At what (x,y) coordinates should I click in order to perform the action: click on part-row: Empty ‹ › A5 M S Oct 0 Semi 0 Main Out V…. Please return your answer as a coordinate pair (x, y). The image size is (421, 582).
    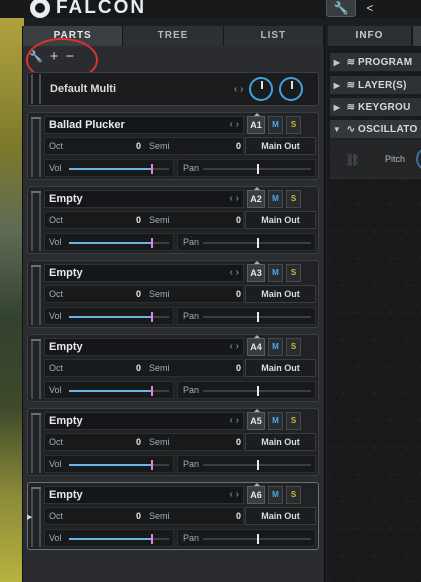
    Looking at the image, I should click on (173, 442).